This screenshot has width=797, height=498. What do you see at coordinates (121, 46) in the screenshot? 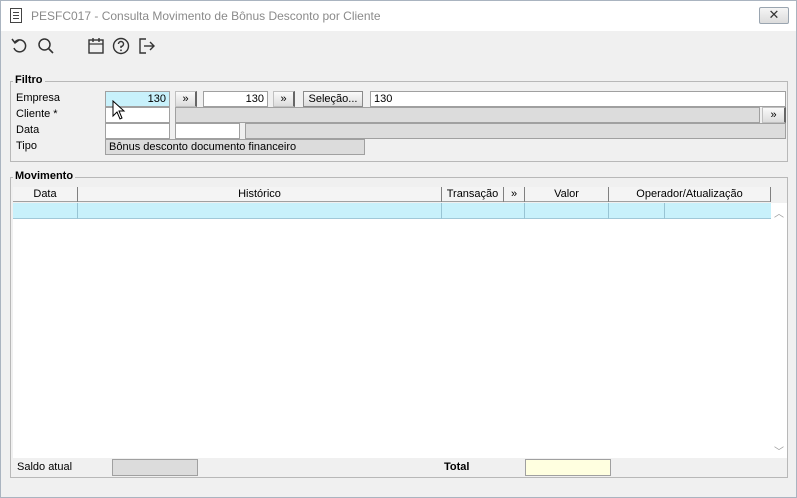
I see `help-icon` at bounding box center [121, 46].